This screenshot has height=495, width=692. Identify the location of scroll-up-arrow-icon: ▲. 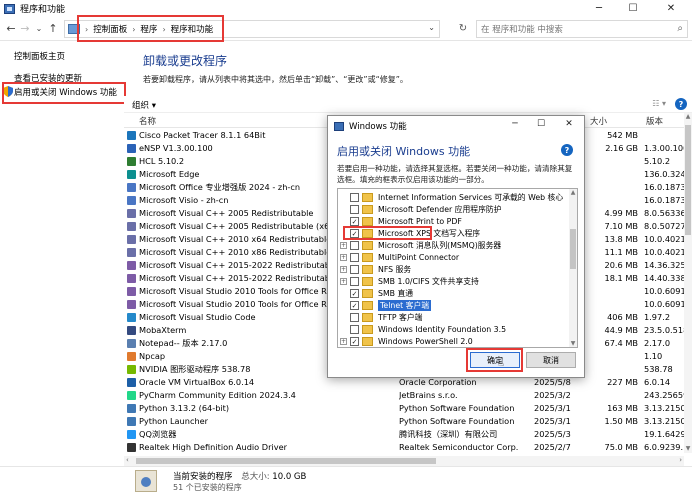
(688, 117).